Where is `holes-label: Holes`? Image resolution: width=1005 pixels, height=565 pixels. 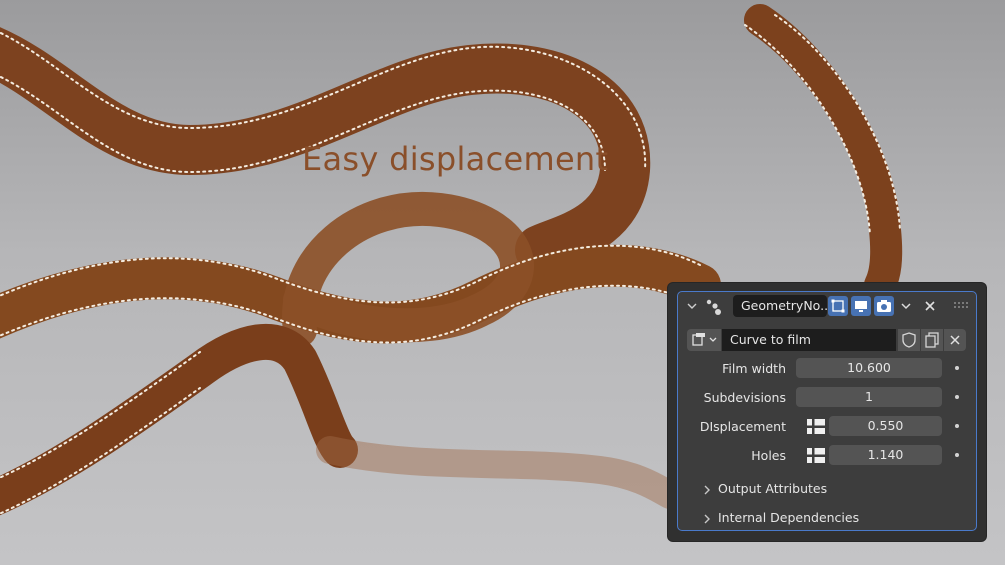 holes-label: Holes is located at coordinates (768, 455).